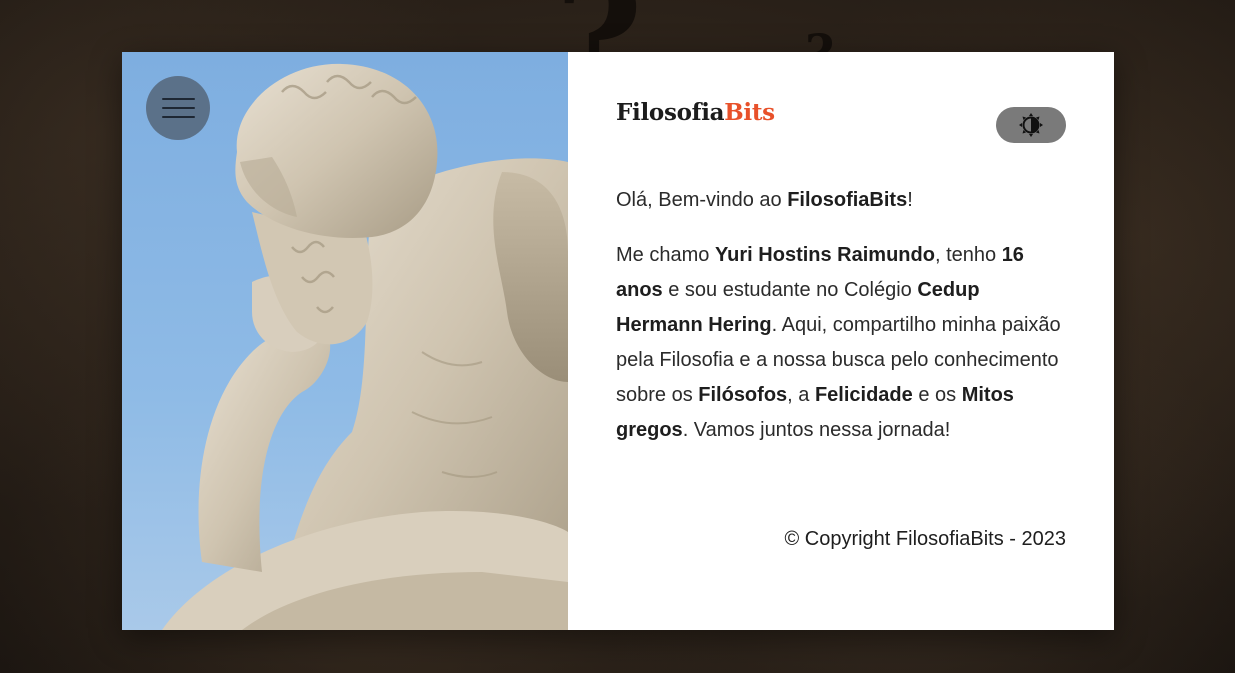  I want to click on menu-button, so click(178, 108).